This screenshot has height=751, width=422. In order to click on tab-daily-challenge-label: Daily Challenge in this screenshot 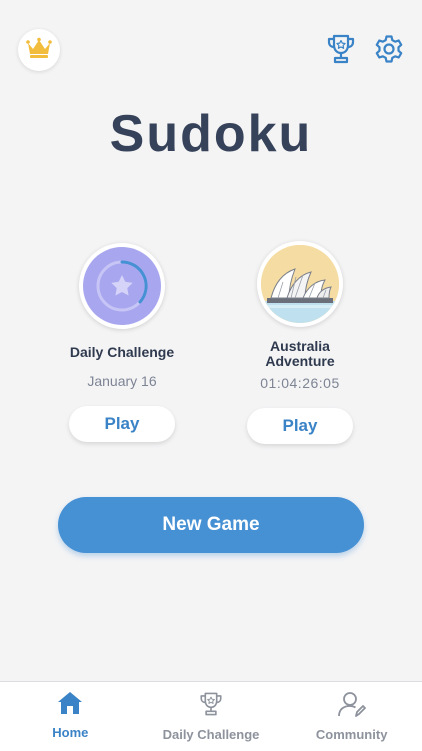, I will do `click(211, 734)`.